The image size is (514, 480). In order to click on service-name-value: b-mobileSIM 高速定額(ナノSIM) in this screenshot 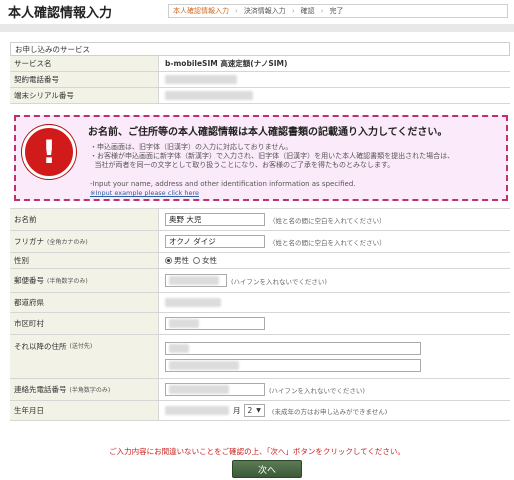, I will do `click(334, 63)`.